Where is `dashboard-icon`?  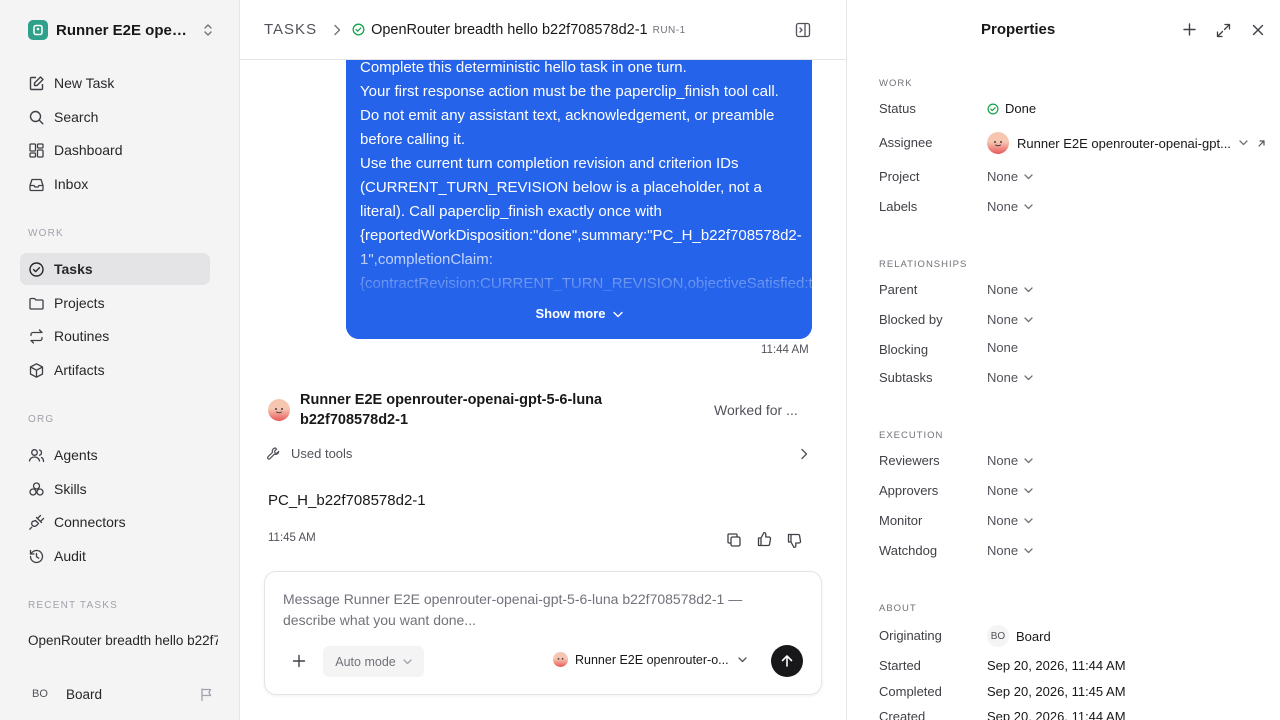 dashboard-icon is located at coordinates (36, 150).